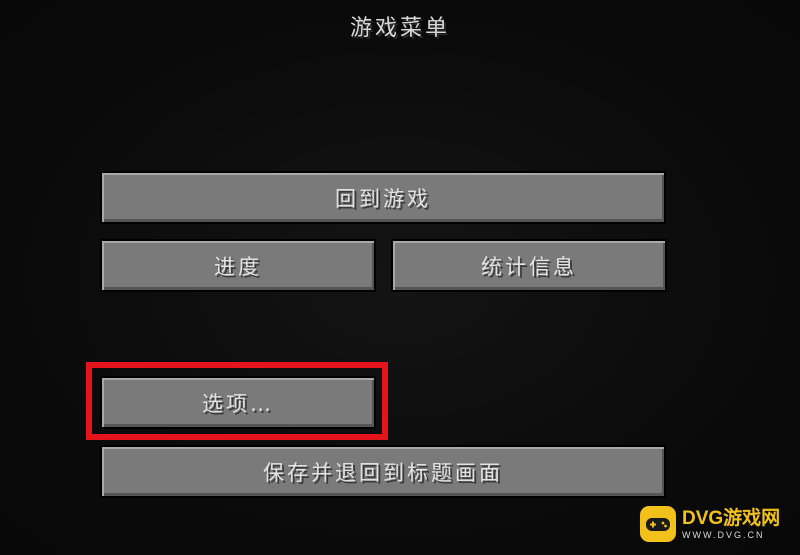 The width and height of the screenshot is (800, 555). I want to click on save-and-quit-button: 保存并退回到标题画面, so click(383, 471).